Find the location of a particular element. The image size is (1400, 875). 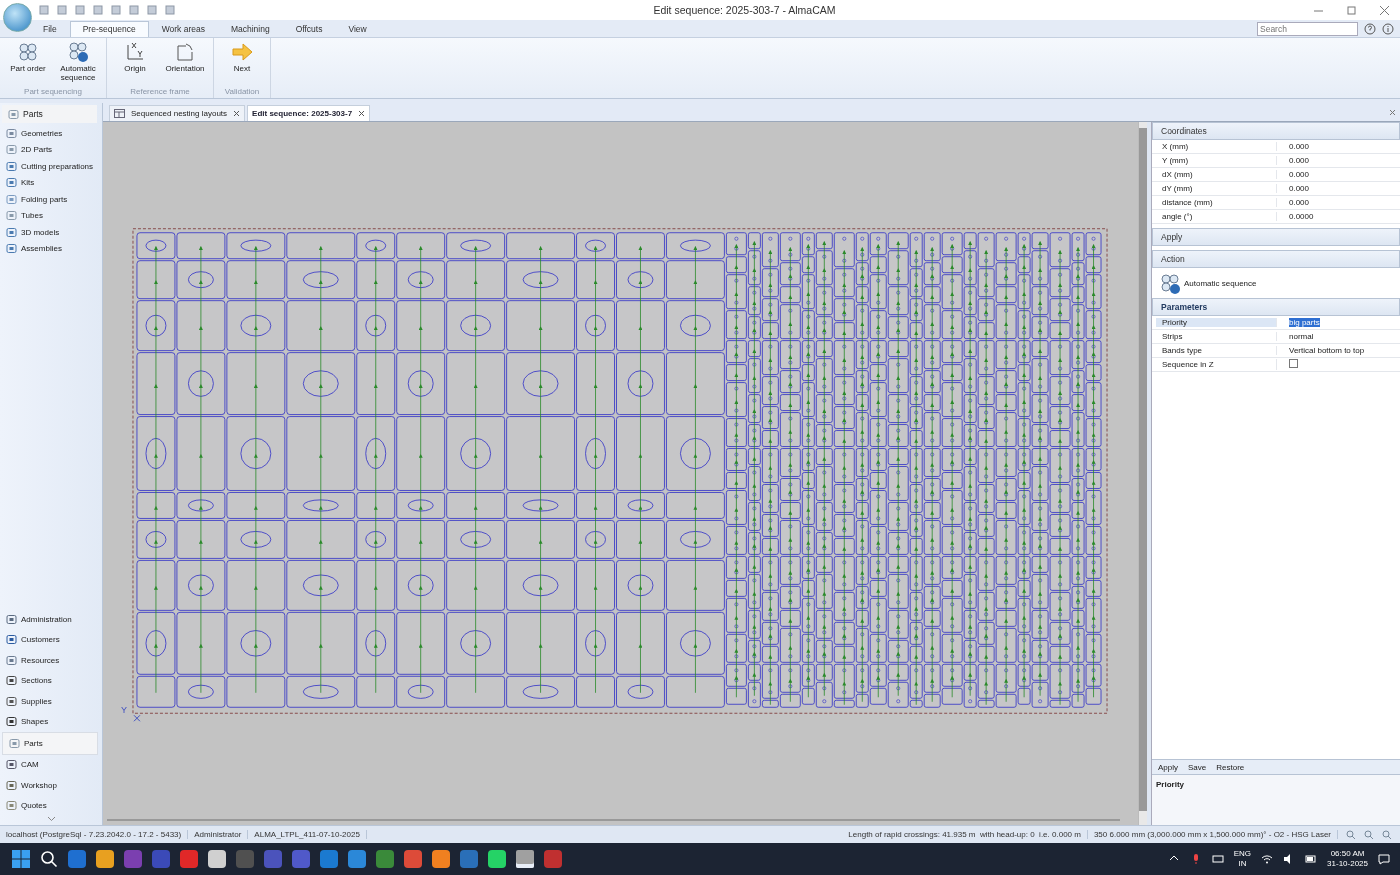

clock-date: 31-10-2025 is located at coordinates (1347, 864).